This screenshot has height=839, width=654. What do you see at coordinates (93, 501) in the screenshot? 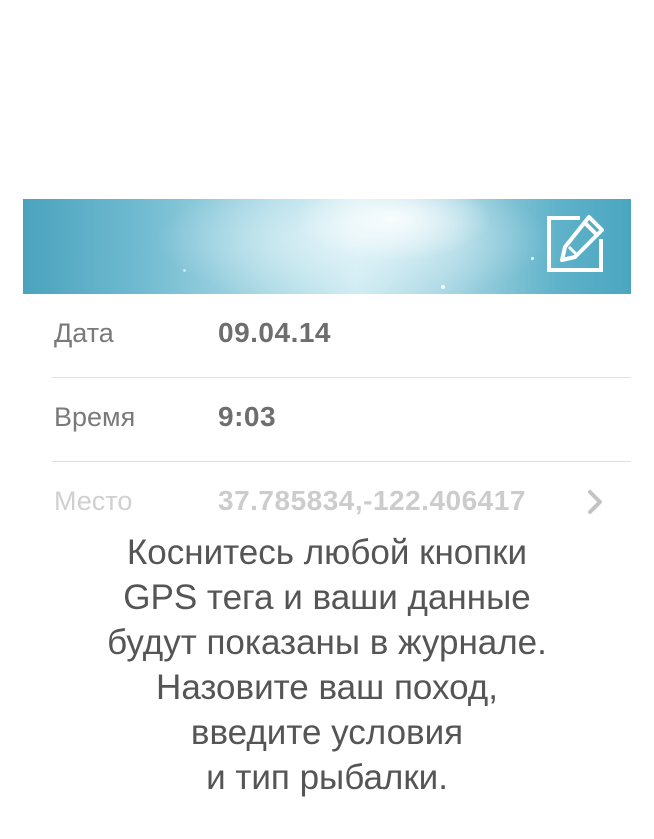
I see `location-label: Место` at bounding box center [93, 501].